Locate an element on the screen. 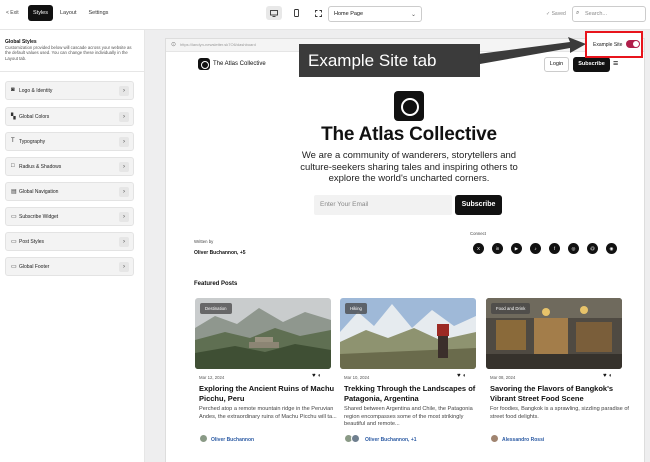 Image resolution: width=650 pixels, height=462 pixels. mobile-icon is located at coordinates (296, 13).